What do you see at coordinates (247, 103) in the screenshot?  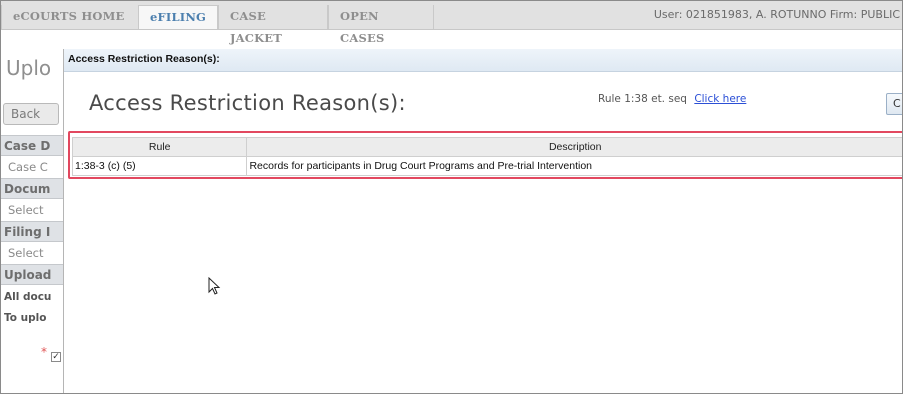 I see `dialog-heading: Access Restriction Reason(s):` at bounding box center [247, 103].